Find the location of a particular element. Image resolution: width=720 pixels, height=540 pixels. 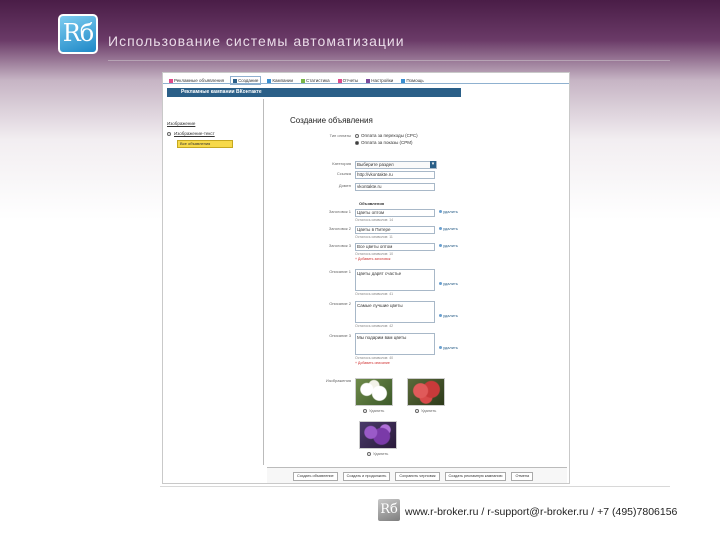

description-textarea: Самые лучшие цветы is located at coordinates (395, 312).